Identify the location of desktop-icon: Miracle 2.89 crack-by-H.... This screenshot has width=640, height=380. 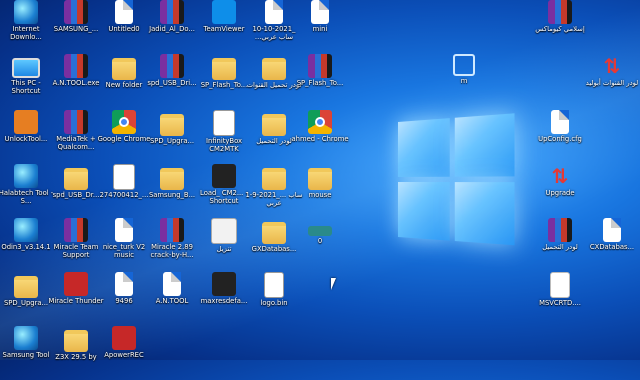
(172, 244).